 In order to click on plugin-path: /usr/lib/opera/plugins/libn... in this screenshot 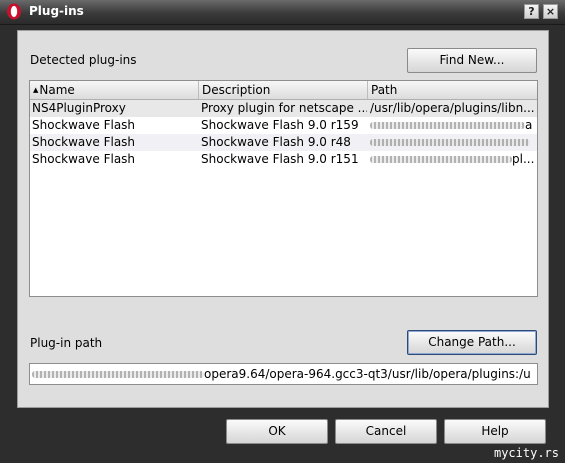, I will do `click(452, 108)`.